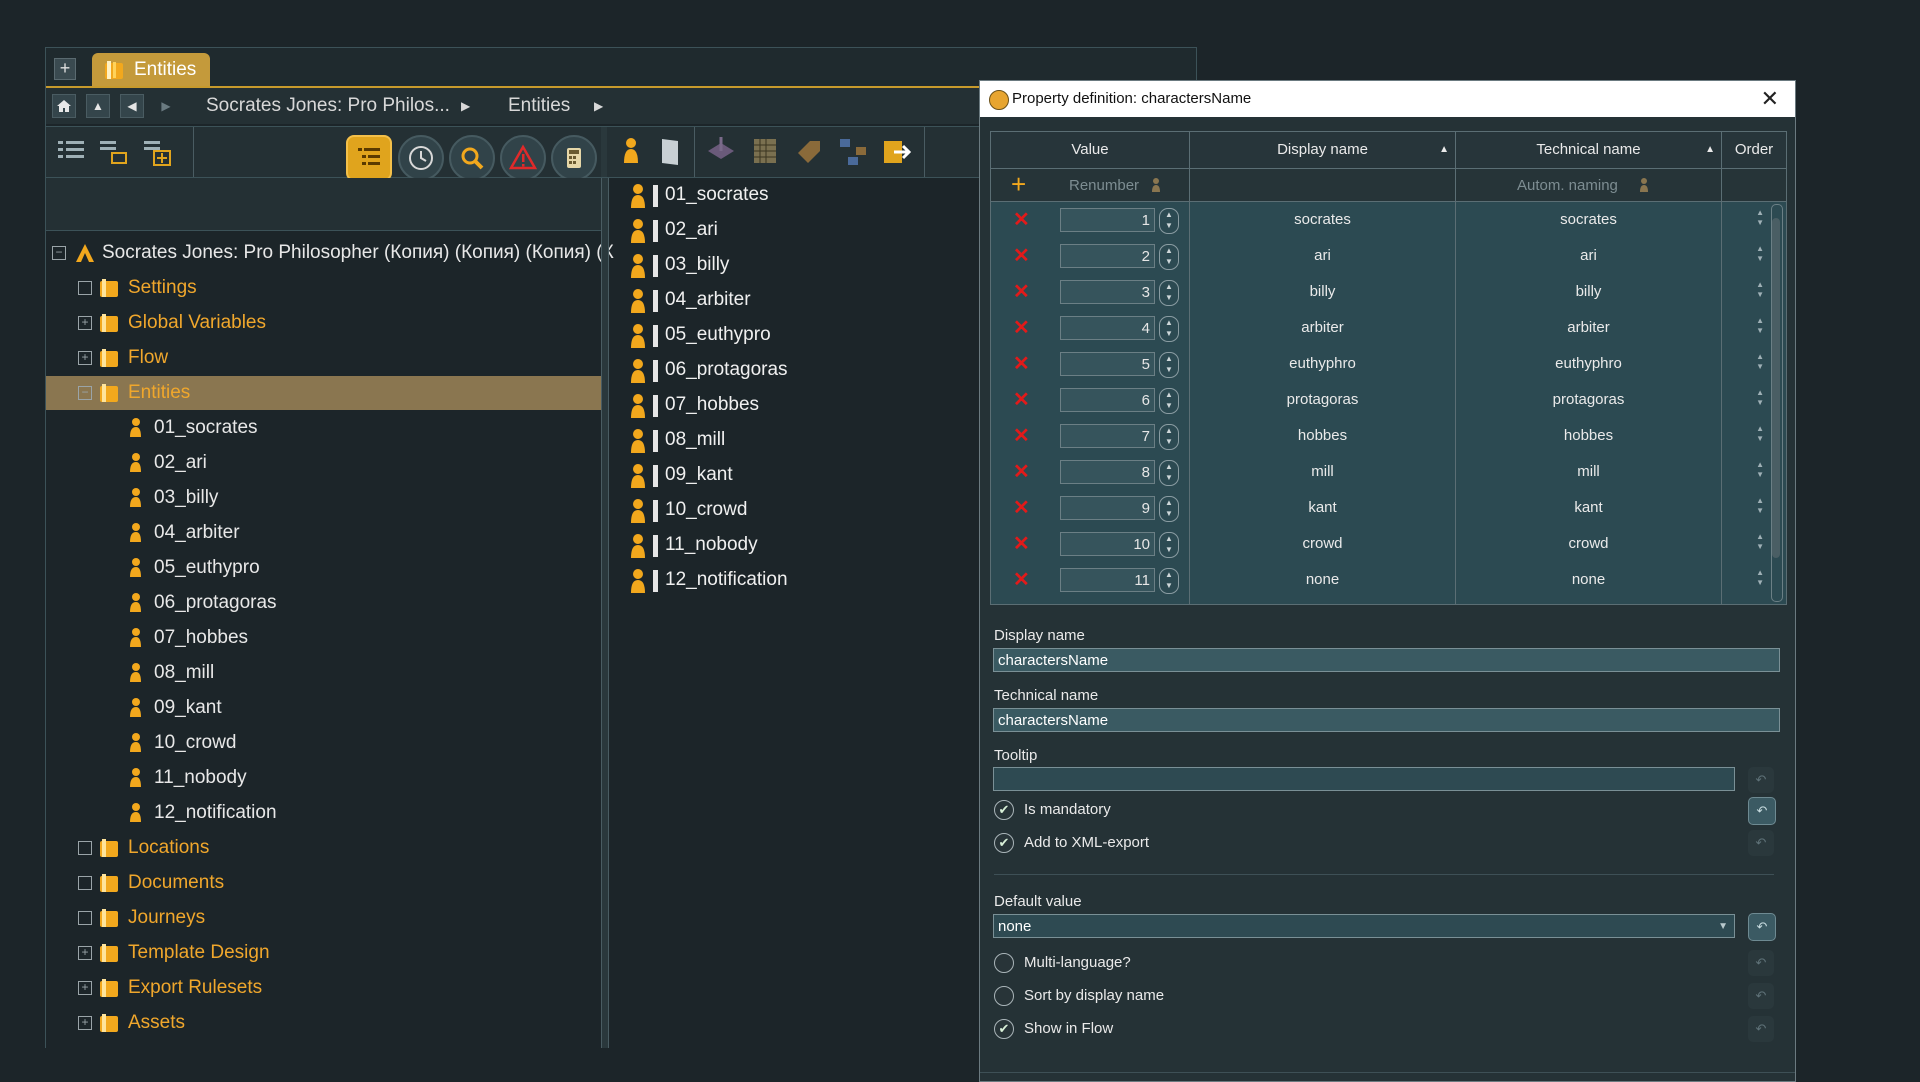 This screenshot has width=1920, height=1082. What do you see at coordinates (539, 106) in the screenshot?
I see `breadcrumb-entities: Entities` at bounding box center [539, 106].